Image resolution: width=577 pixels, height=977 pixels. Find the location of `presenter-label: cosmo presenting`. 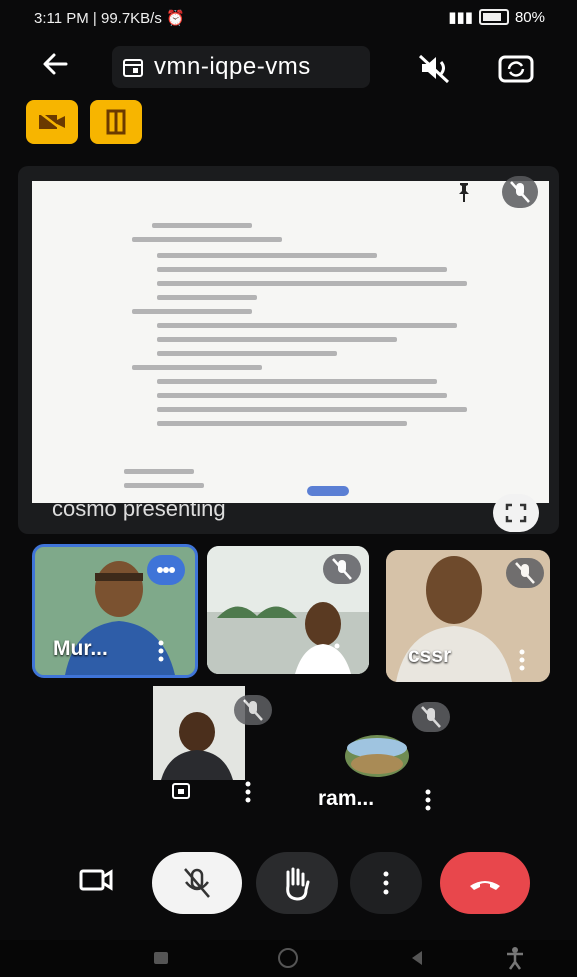

presenter-label: cosmo presenting is located at coordinates (139, 508).